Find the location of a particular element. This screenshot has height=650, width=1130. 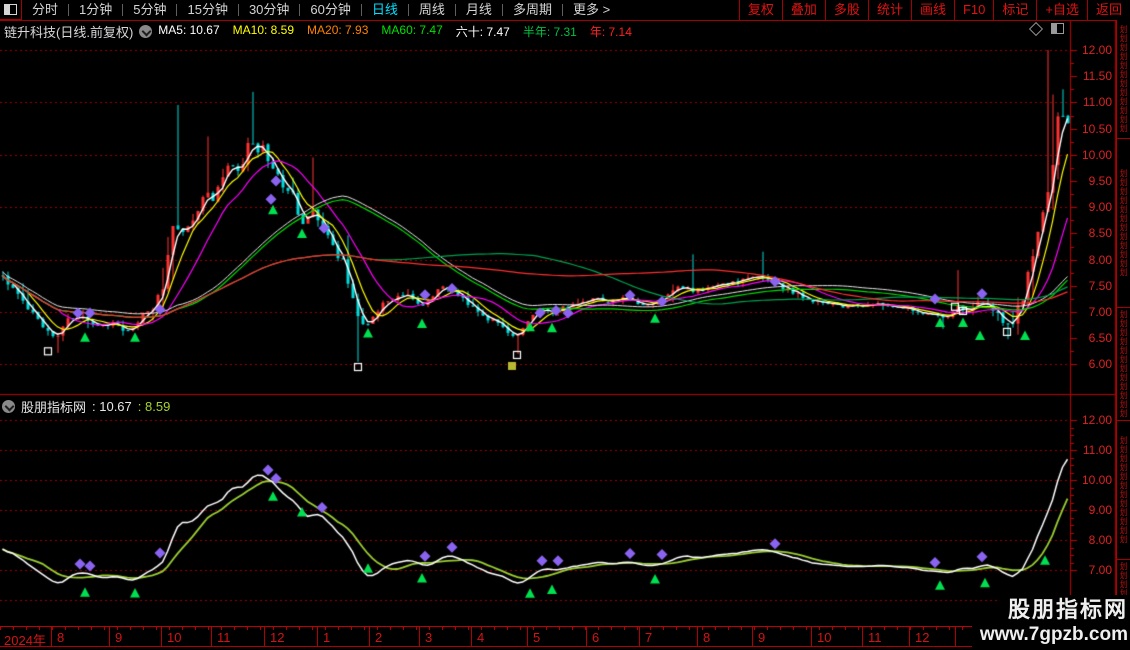

tools-menu: 复权 叠加 多股 统计 画线 F10 标记 +自选 返回 is located at coordinates (934, 10).